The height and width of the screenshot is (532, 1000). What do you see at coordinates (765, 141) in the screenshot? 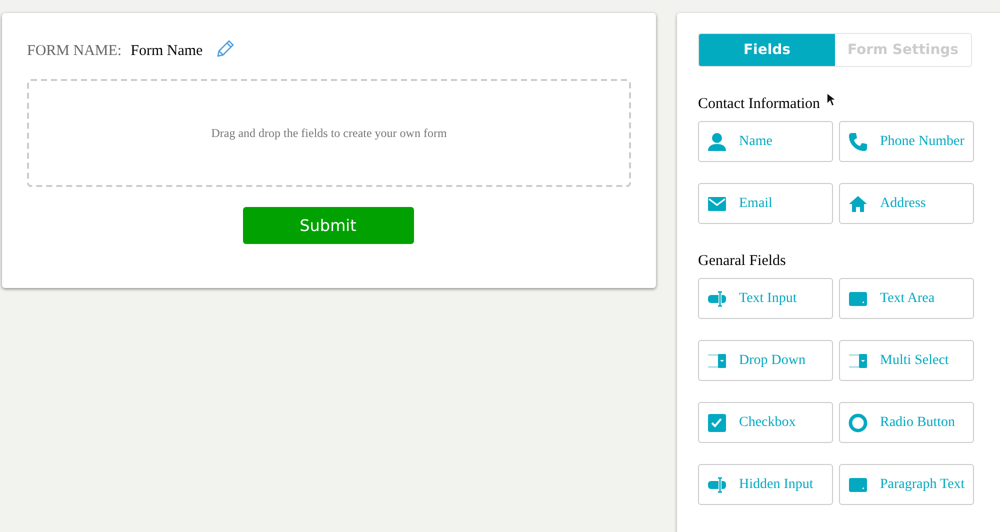
I see `field-button: Name` at bounding box center [765, 141].